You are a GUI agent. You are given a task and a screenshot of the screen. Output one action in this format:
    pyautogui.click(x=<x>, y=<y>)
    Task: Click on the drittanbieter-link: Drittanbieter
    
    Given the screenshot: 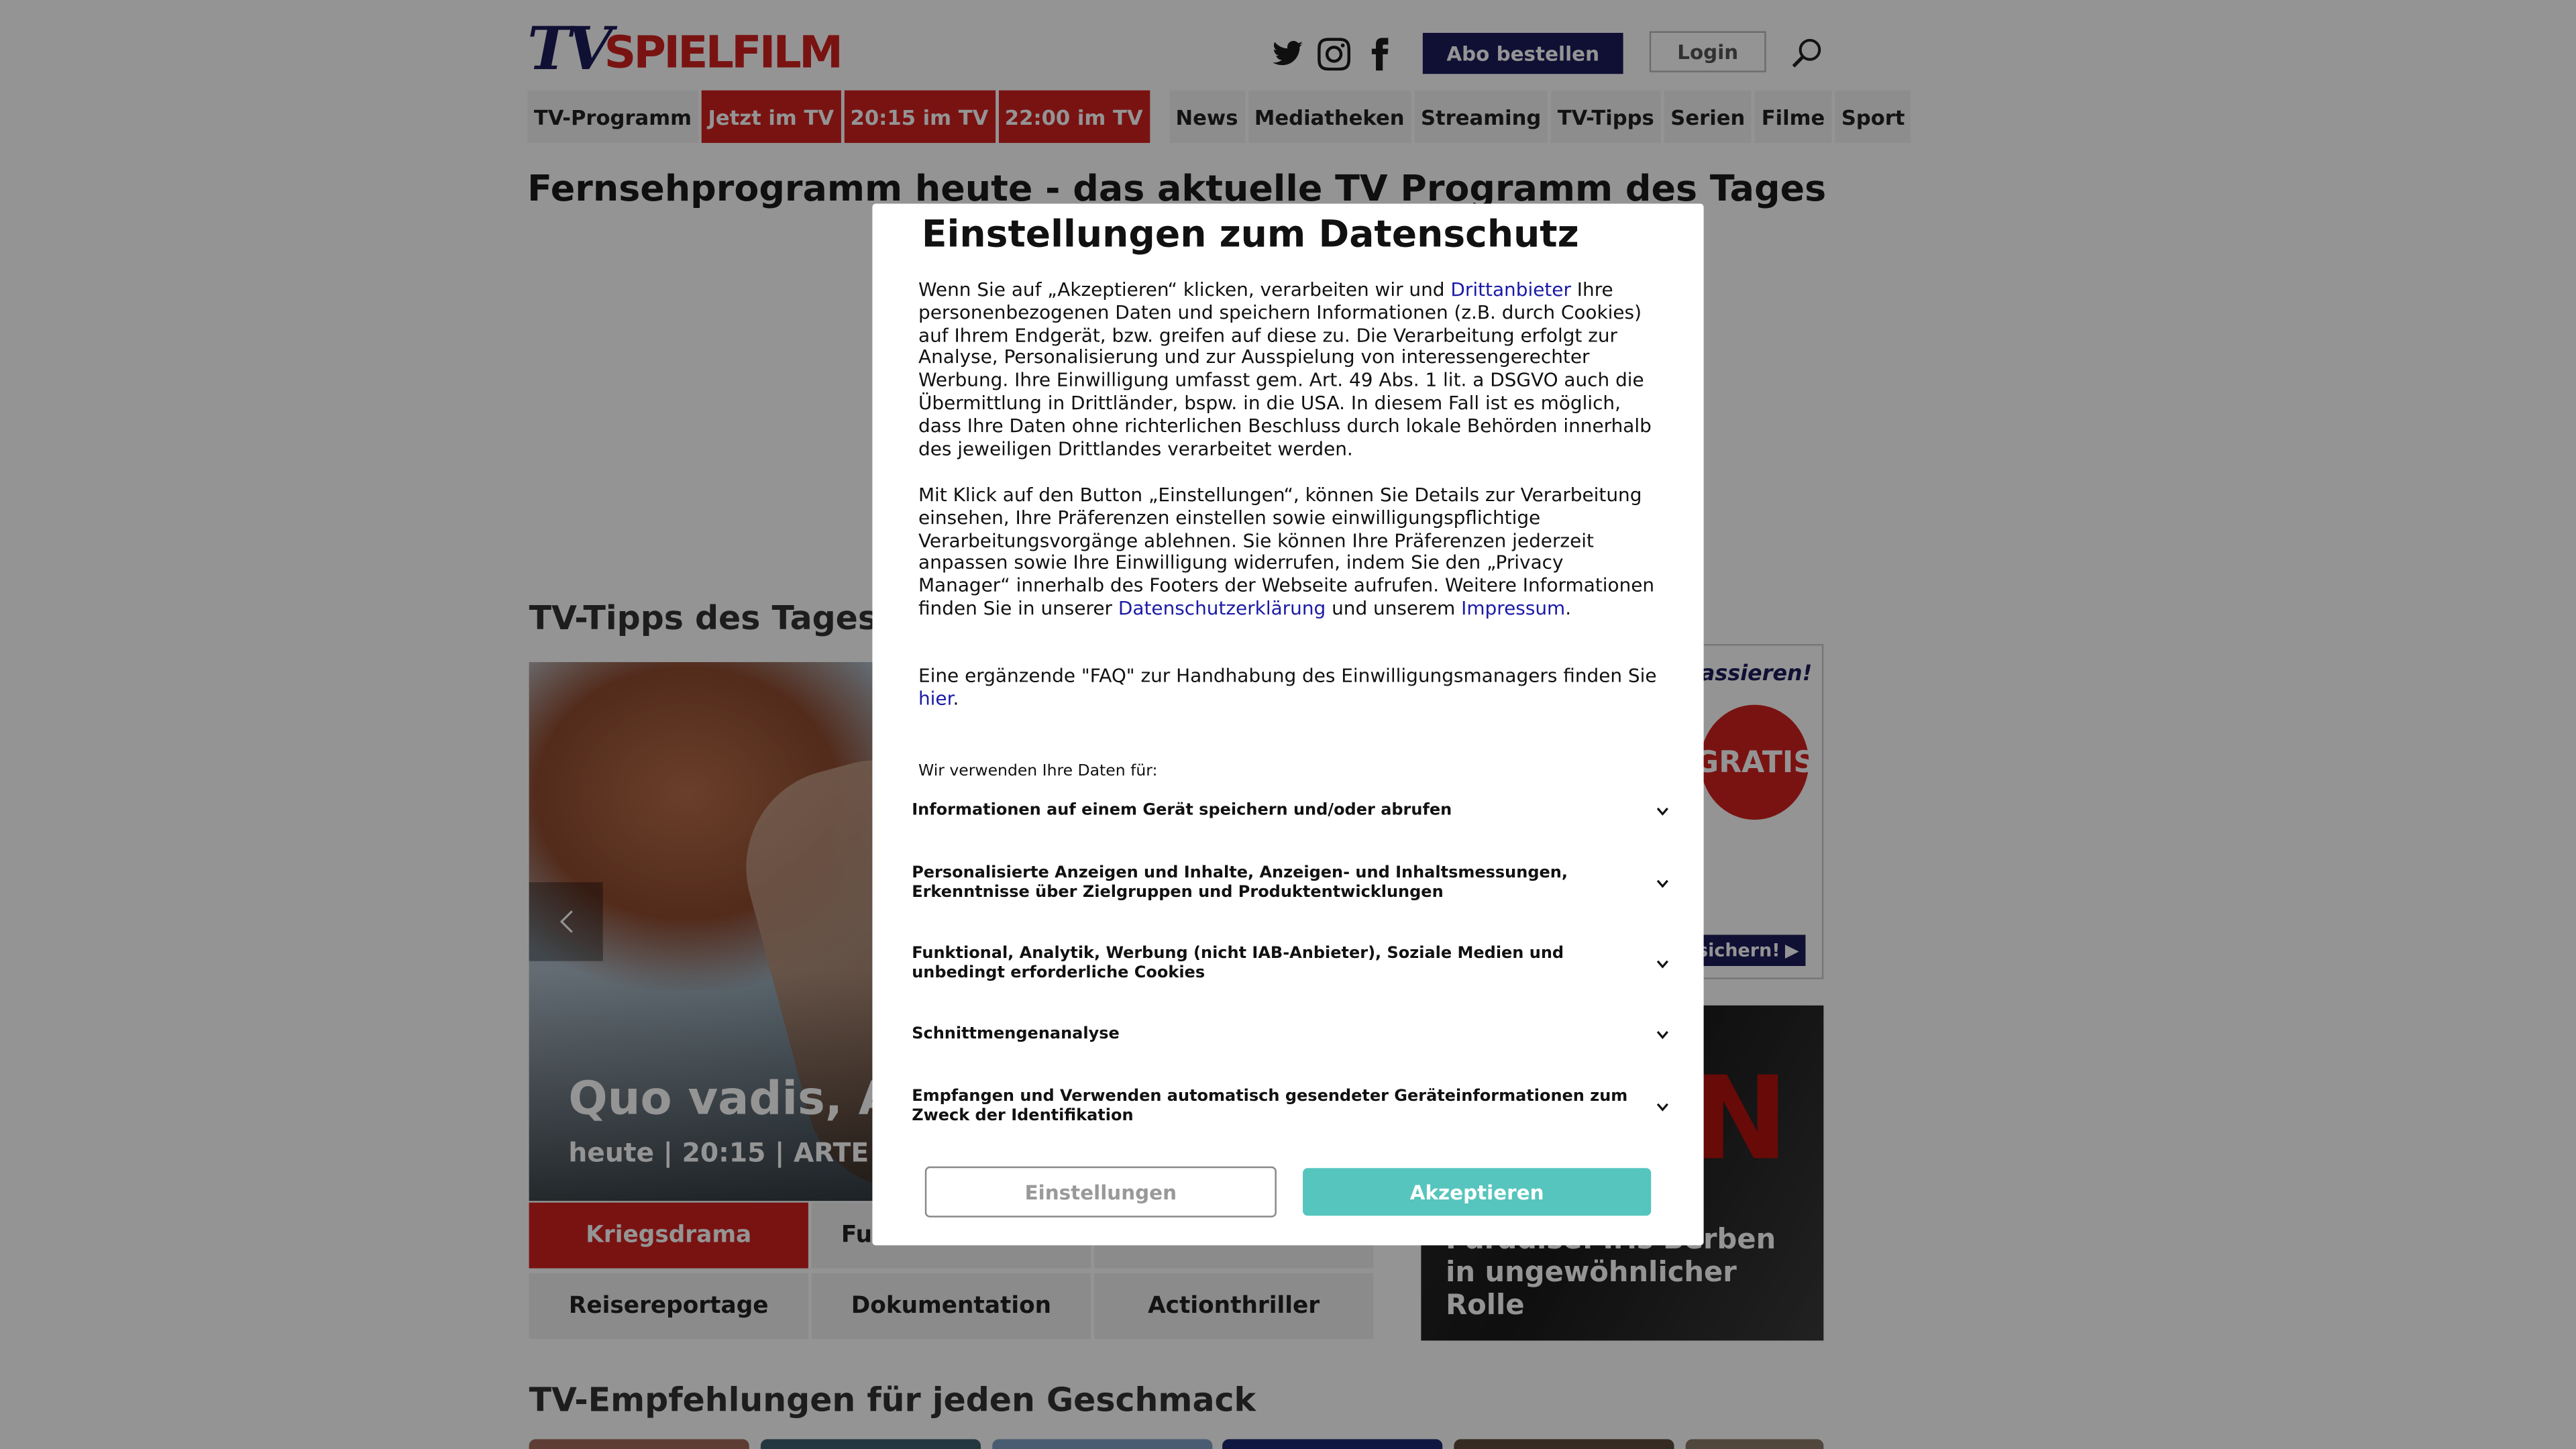 What is the action you would take?
    pyautogui.click(x=1510, y=289)
    